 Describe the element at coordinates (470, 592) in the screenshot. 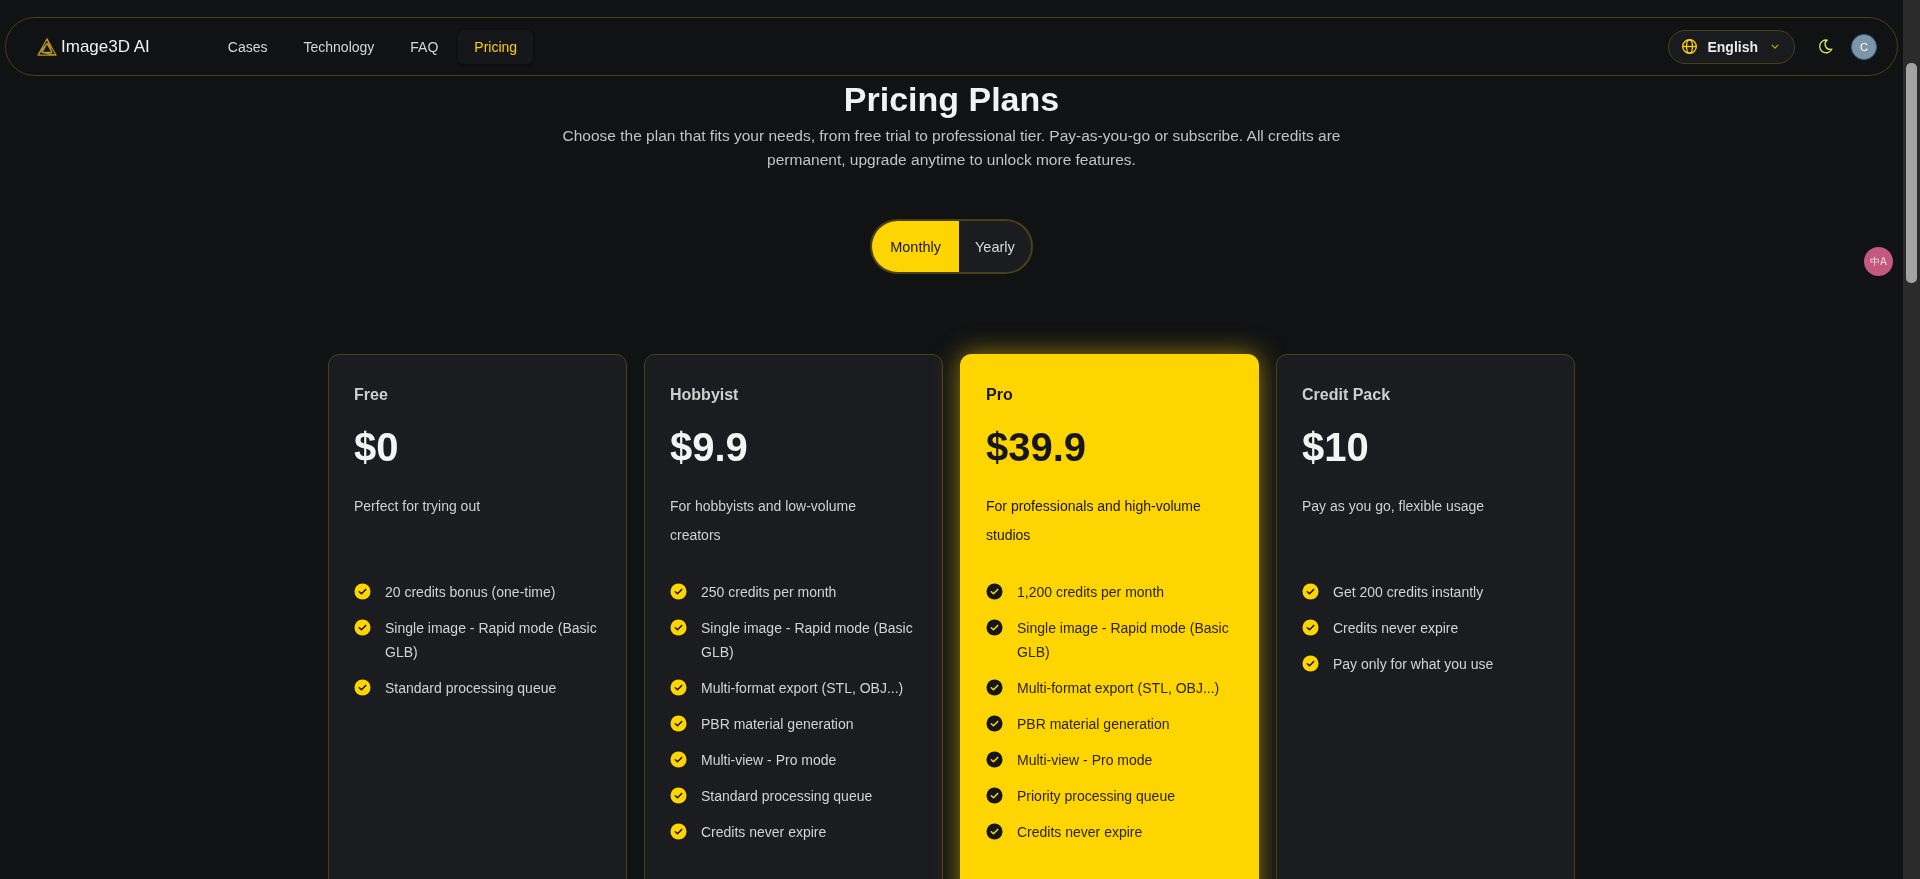

I see `feature-text: 20 credits bonus (one-time)` at that location.